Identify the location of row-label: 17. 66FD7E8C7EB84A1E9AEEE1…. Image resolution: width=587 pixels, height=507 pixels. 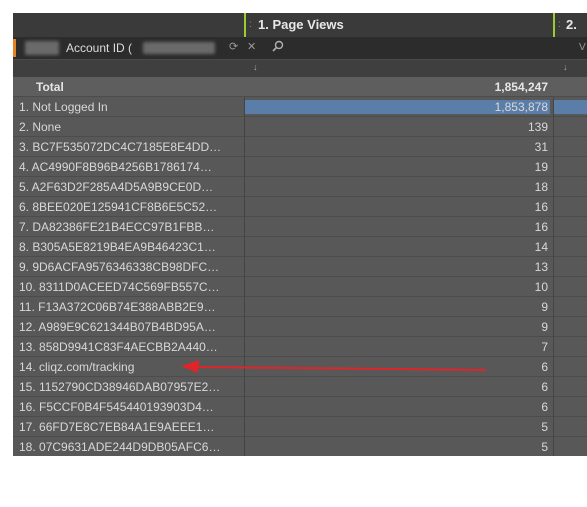
(131, 427).